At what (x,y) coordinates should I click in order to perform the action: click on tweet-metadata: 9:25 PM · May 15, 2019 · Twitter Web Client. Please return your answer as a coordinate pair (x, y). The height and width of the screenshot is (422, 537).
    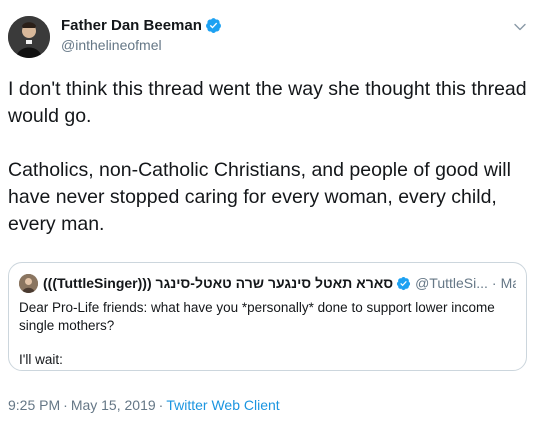
    Looking at the image, I should click on (144, 405).